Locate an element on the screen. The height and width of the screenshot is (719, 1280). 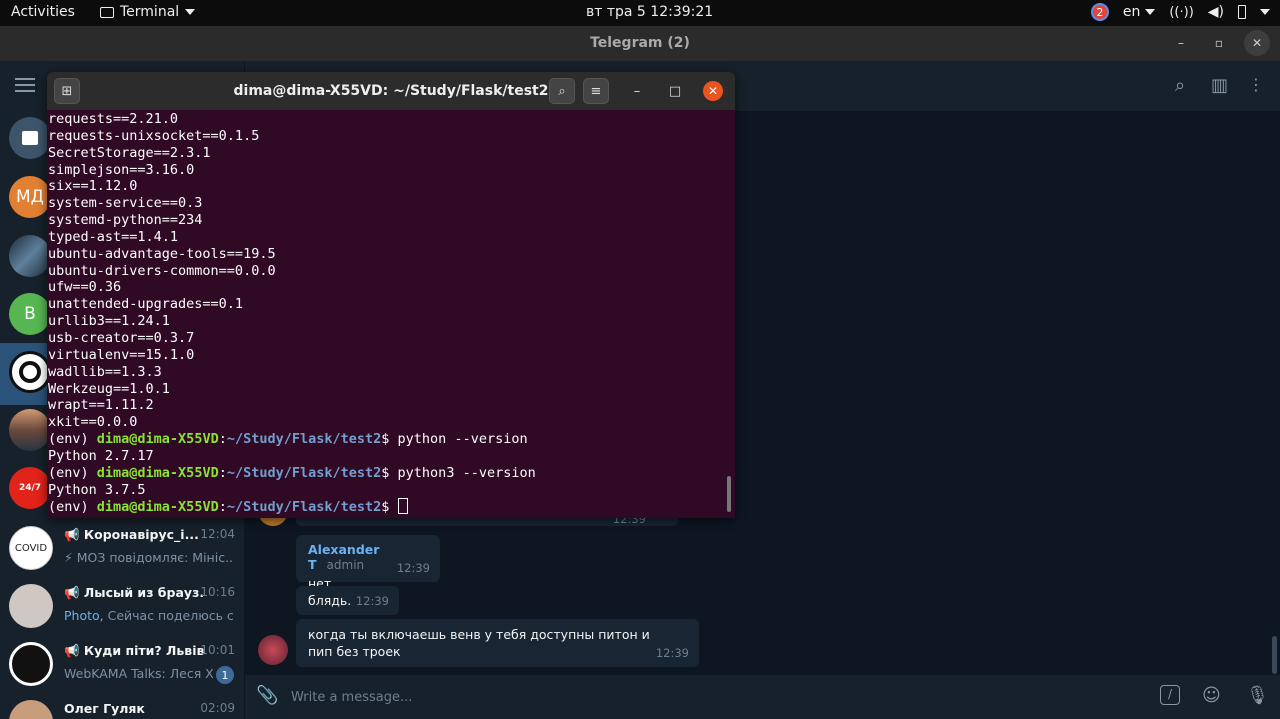
avatar-label: МД is located at coordinates (30, 197).